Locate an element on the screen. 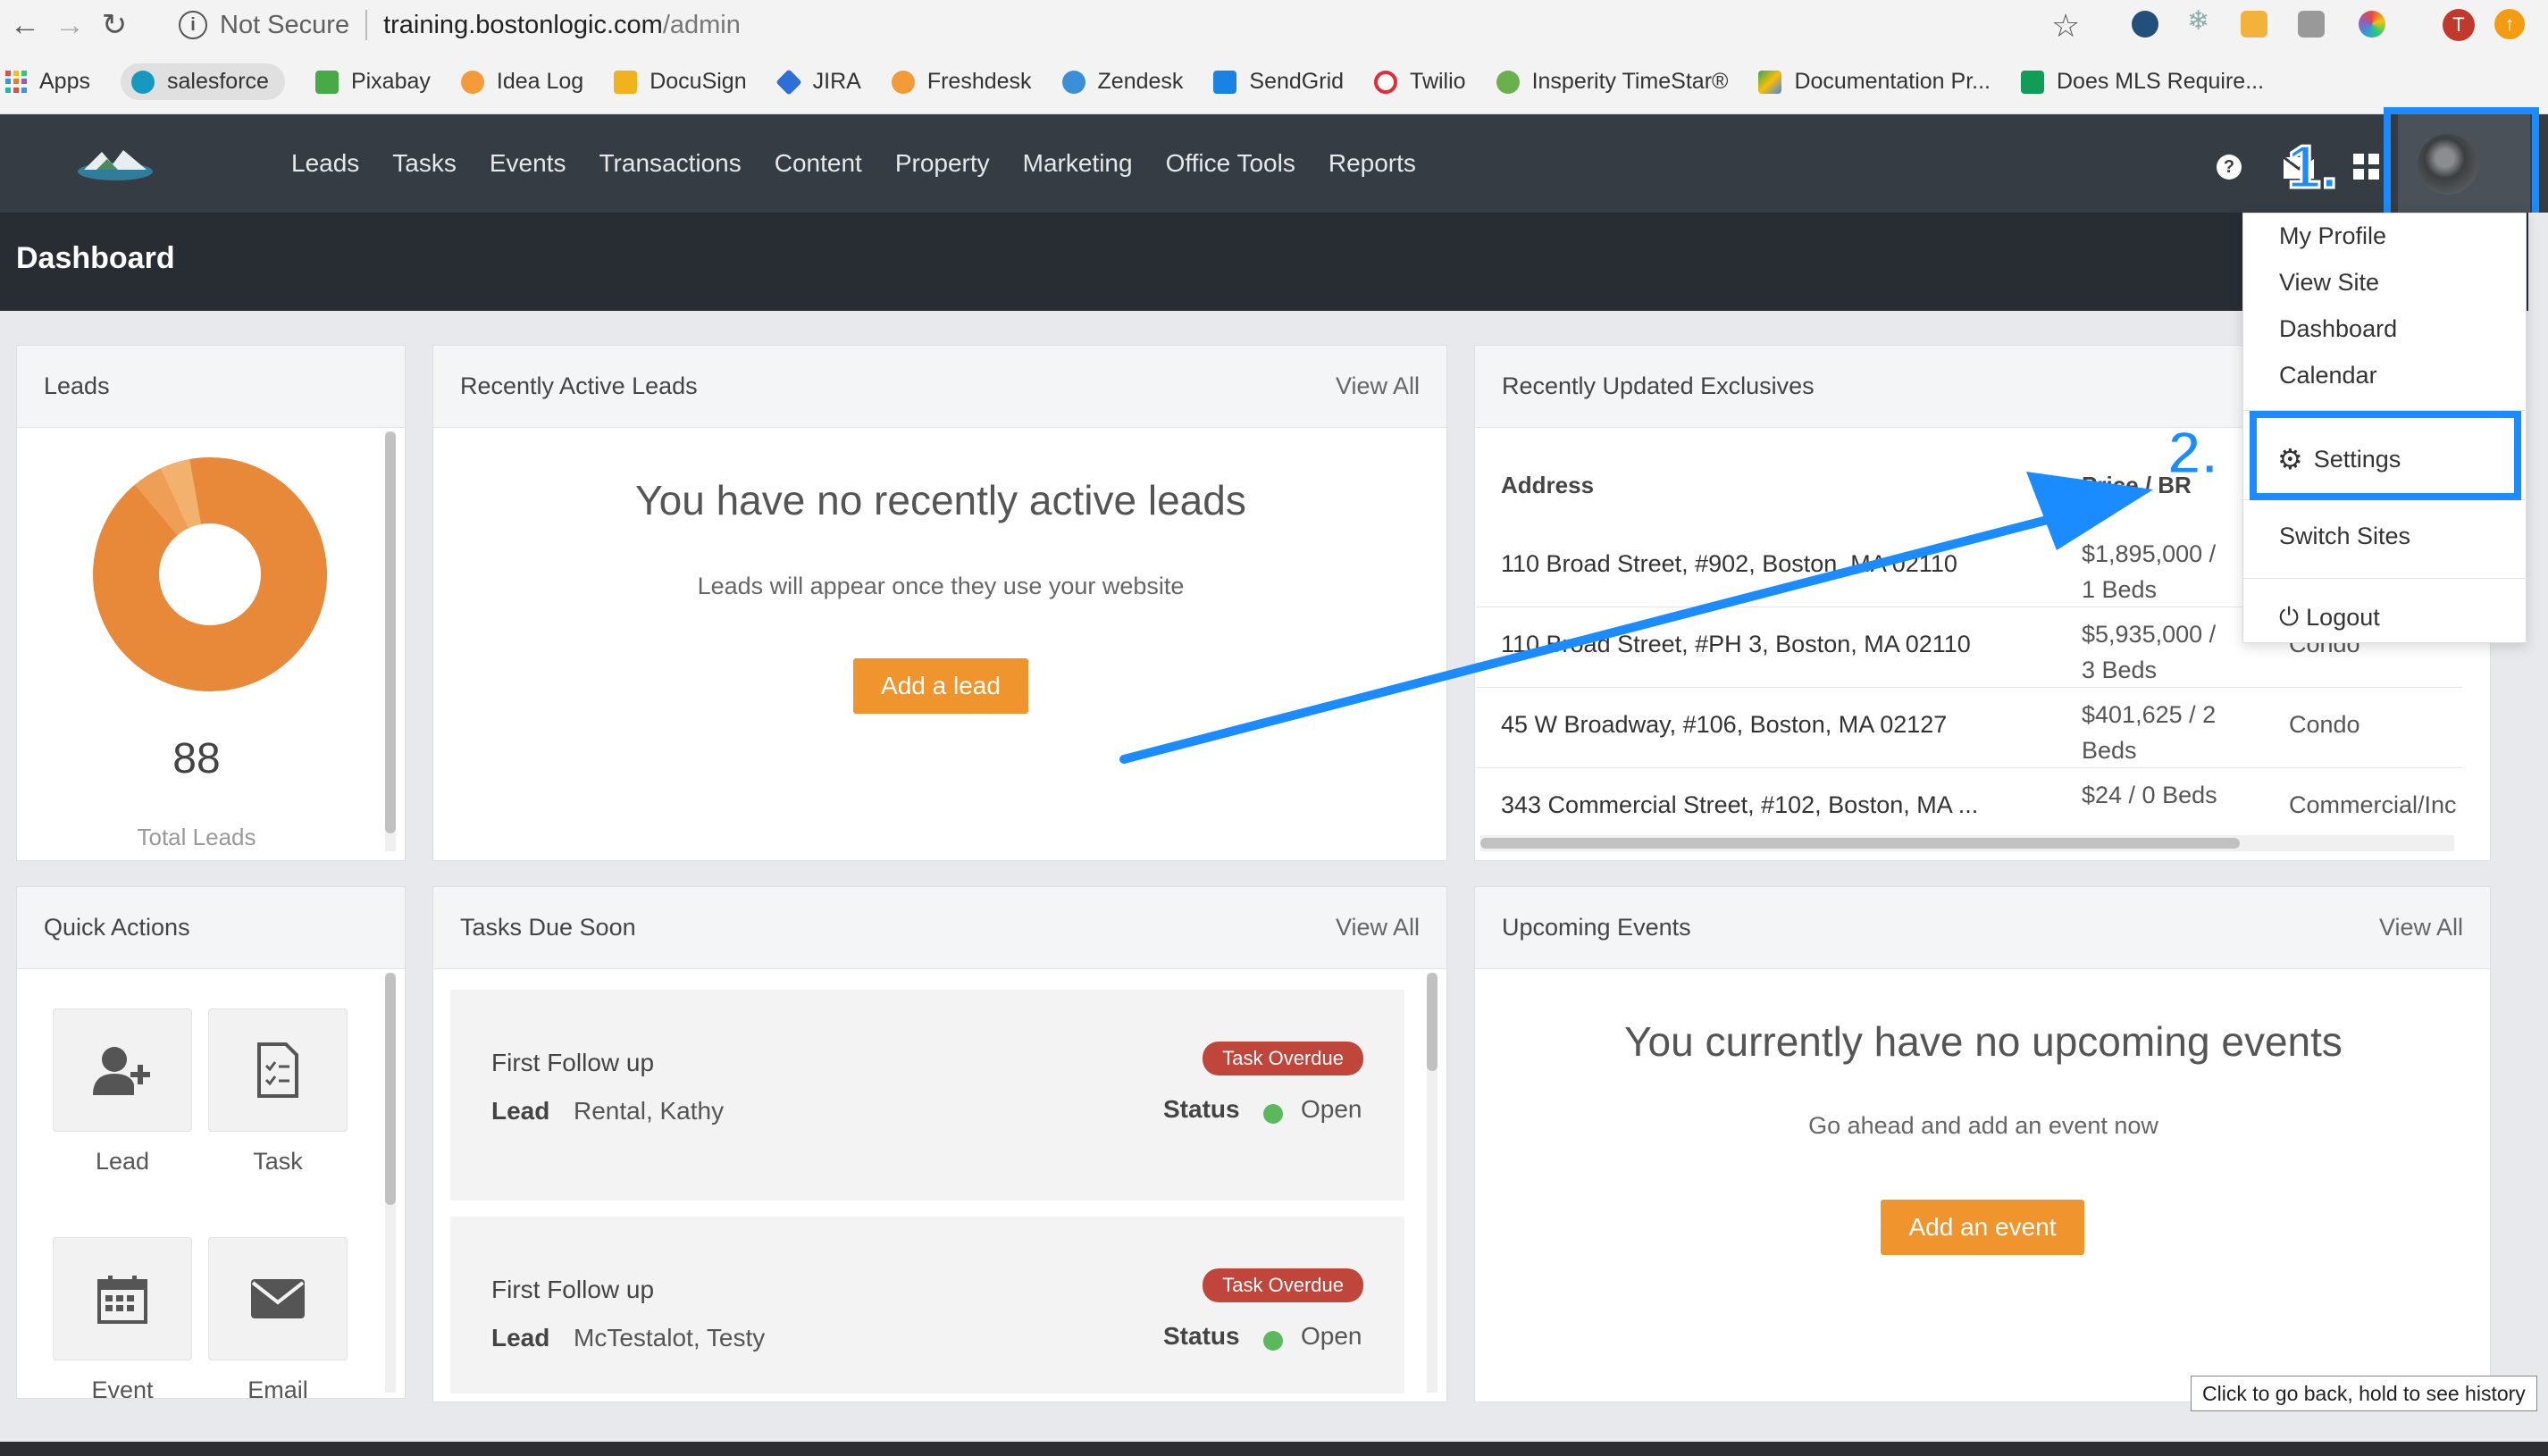  step2-highlight is located at coordinates (2385, 455).